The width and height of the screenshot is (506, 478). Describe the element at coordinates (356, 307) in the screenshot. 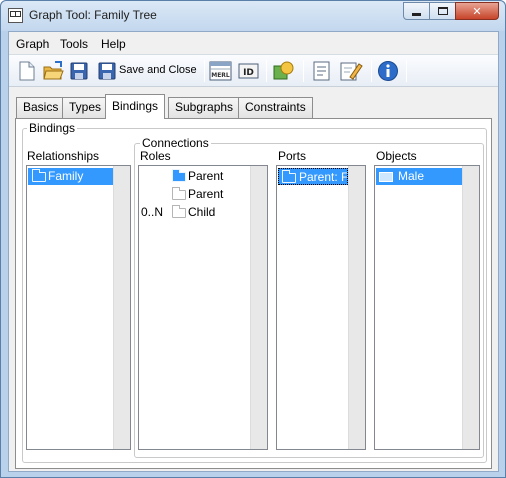

I see `ports-scrollbar` at that location.